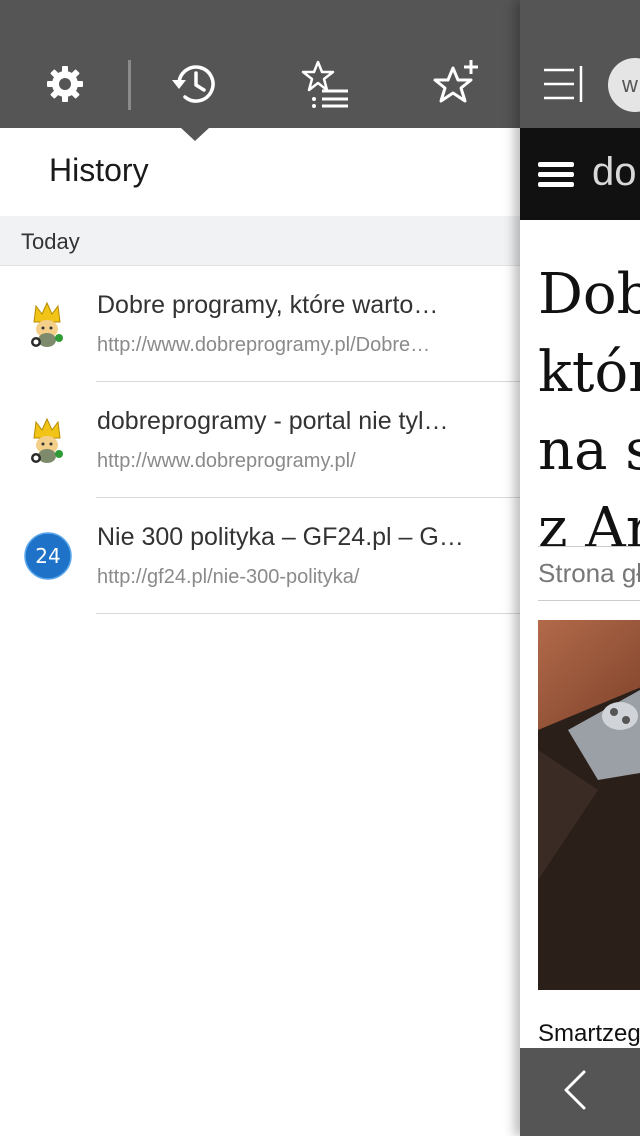  Describe the element at coordinates (260, 64) in the screenshot. I see `hub-toolbar` at that location.